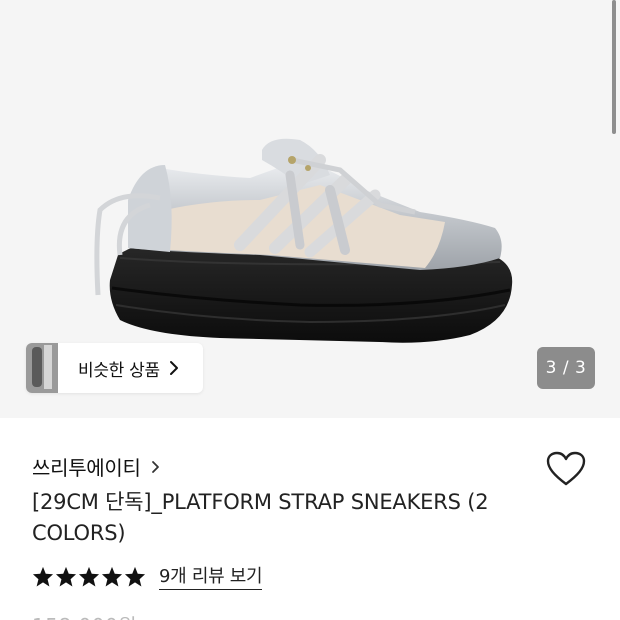 The image size is (620, 620). I want to click on brand-link: 쓰리투에이티, so click(96, 466).